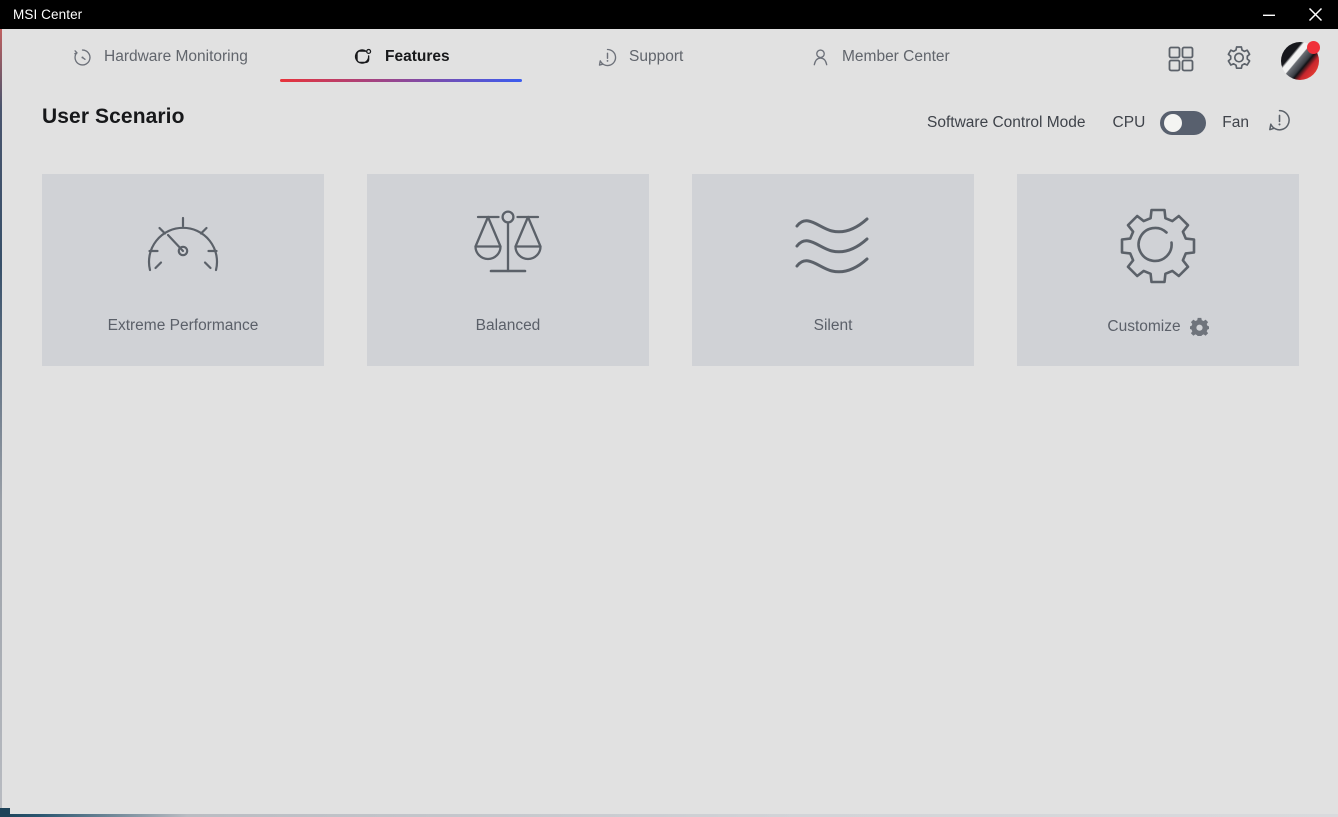  Describe the element at coordinates (417, 56) in the screenshot. I see `tab-features-label: Features` at that location.